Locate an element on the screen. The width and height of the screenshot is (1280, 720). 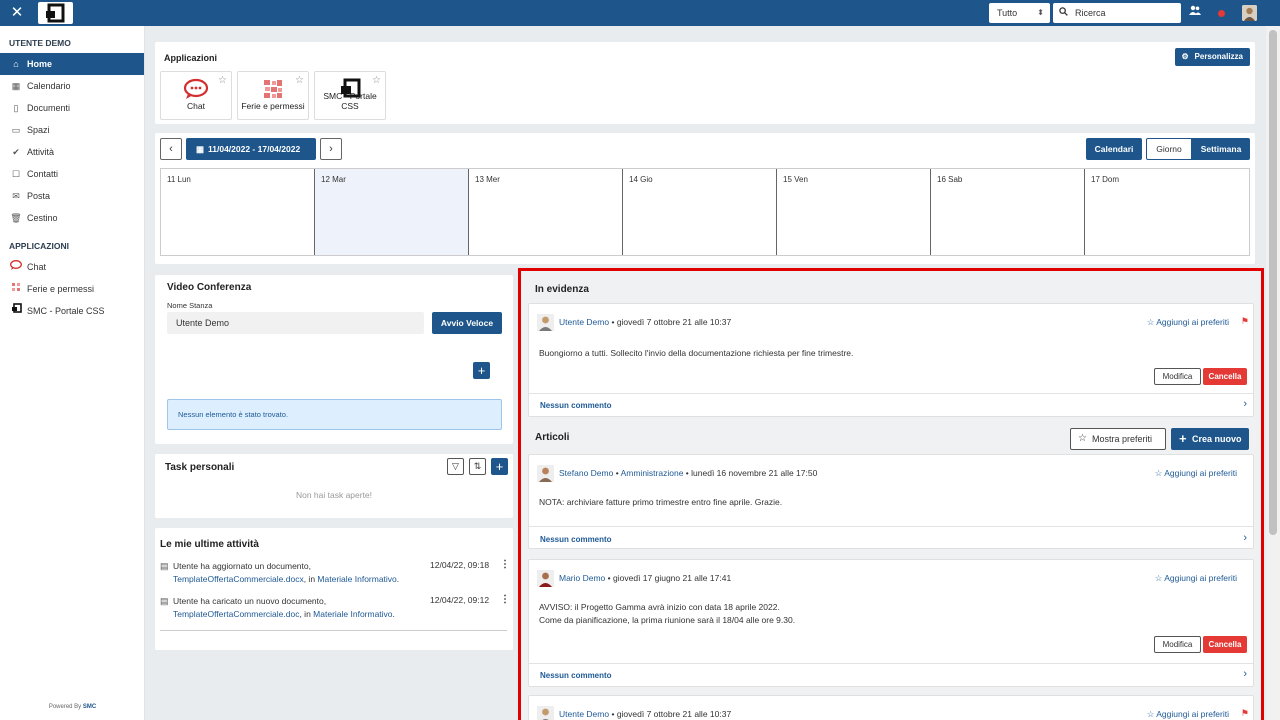
activity-file-link: TemplateOffertaCommerciale.doc is located at coordinates (236, 614).